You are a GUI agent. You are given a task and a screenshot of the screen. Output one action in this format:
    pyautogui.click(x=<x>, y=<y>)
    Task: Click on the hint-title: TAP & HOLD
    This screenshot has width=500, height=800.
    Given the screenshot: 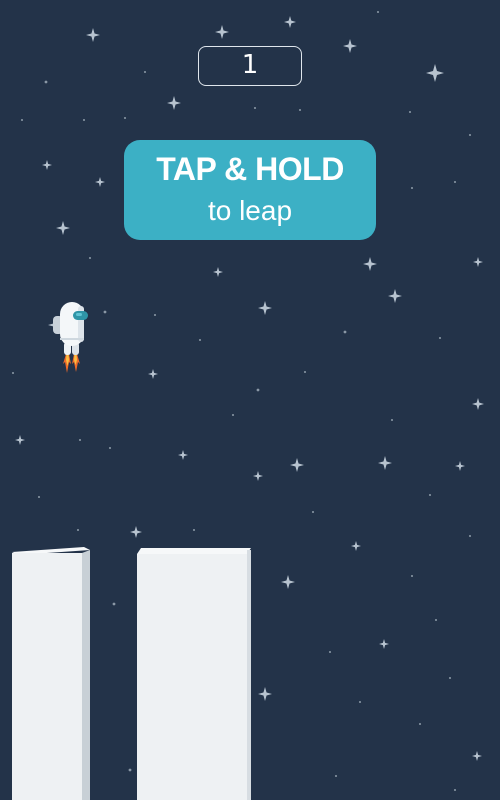 What is the action you would take?
    pyautogui.click(x=250, y=169)
    